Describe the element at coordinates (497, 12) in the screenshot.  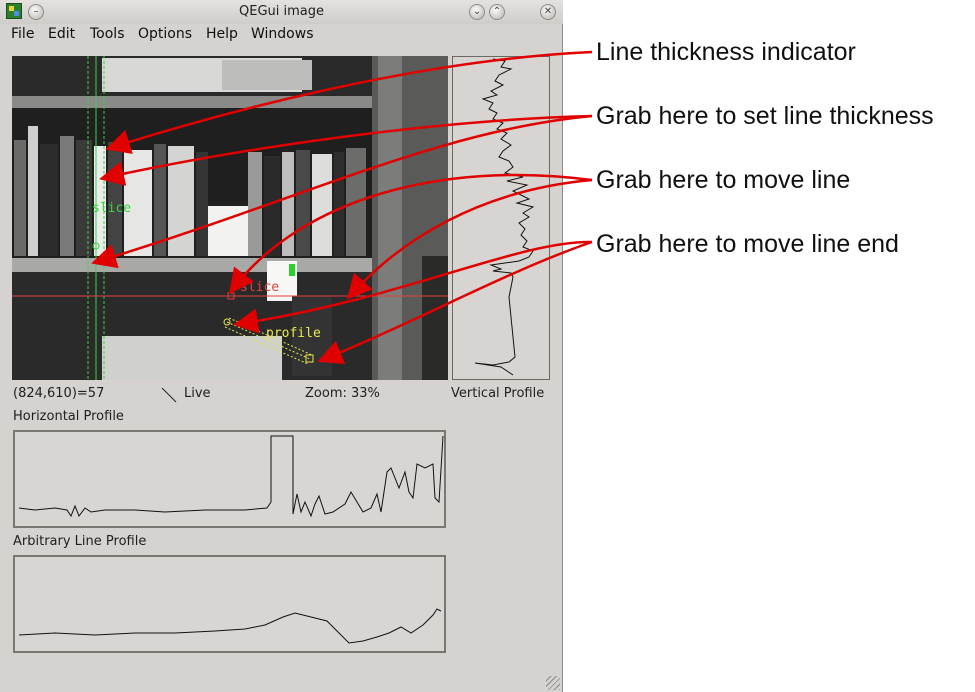
I see `maximize-button: ⌃` at that location.